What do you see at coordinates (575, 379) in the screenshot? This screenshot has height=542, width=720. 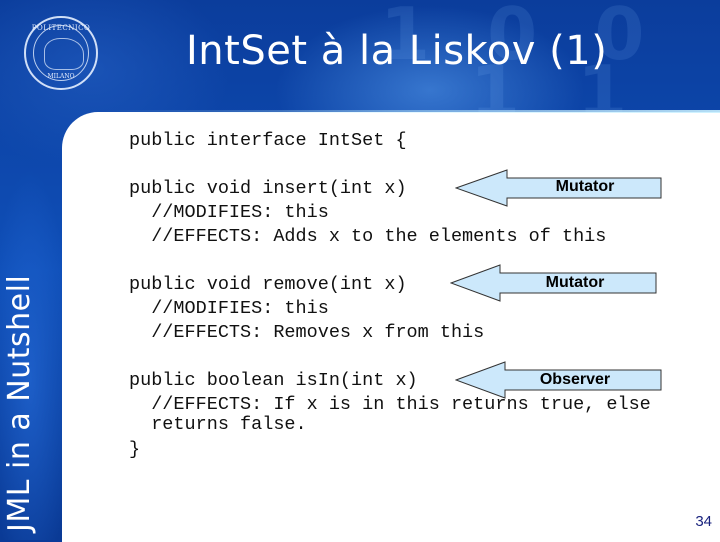 I see `annotation-label-observer: Observer` at bounding box center [575, 379].